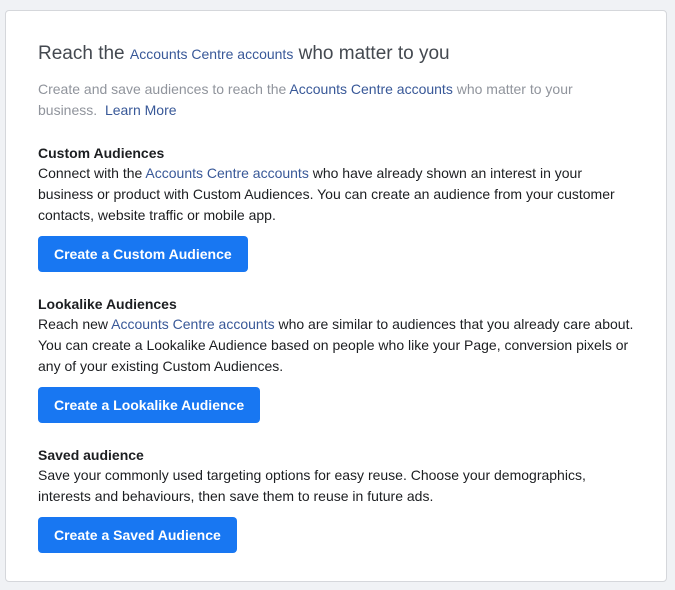 The image size is (675, 590). What do you see at coordinates (371, 53) in the screenshot?
I see `title-suffix: who matter to you` at bounding box center [371, 53].